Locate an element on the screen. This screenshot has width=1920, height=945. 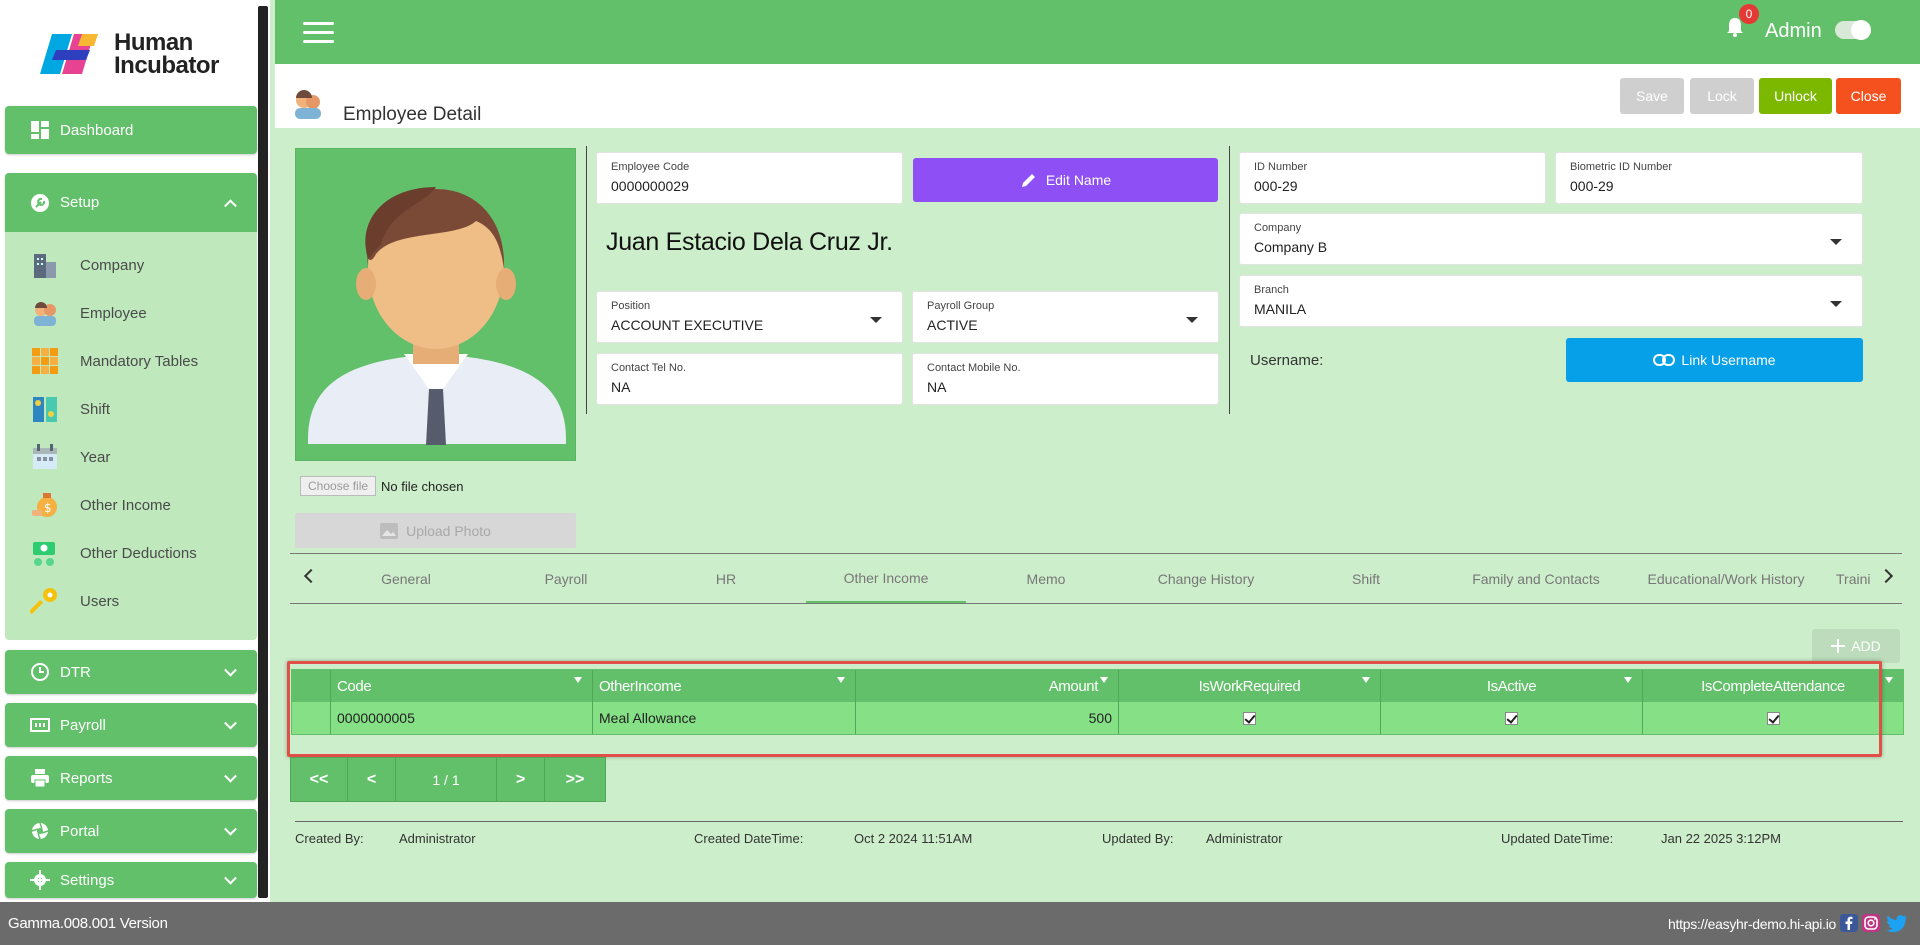
theme-toggle is located at coordinates (1853, 30).